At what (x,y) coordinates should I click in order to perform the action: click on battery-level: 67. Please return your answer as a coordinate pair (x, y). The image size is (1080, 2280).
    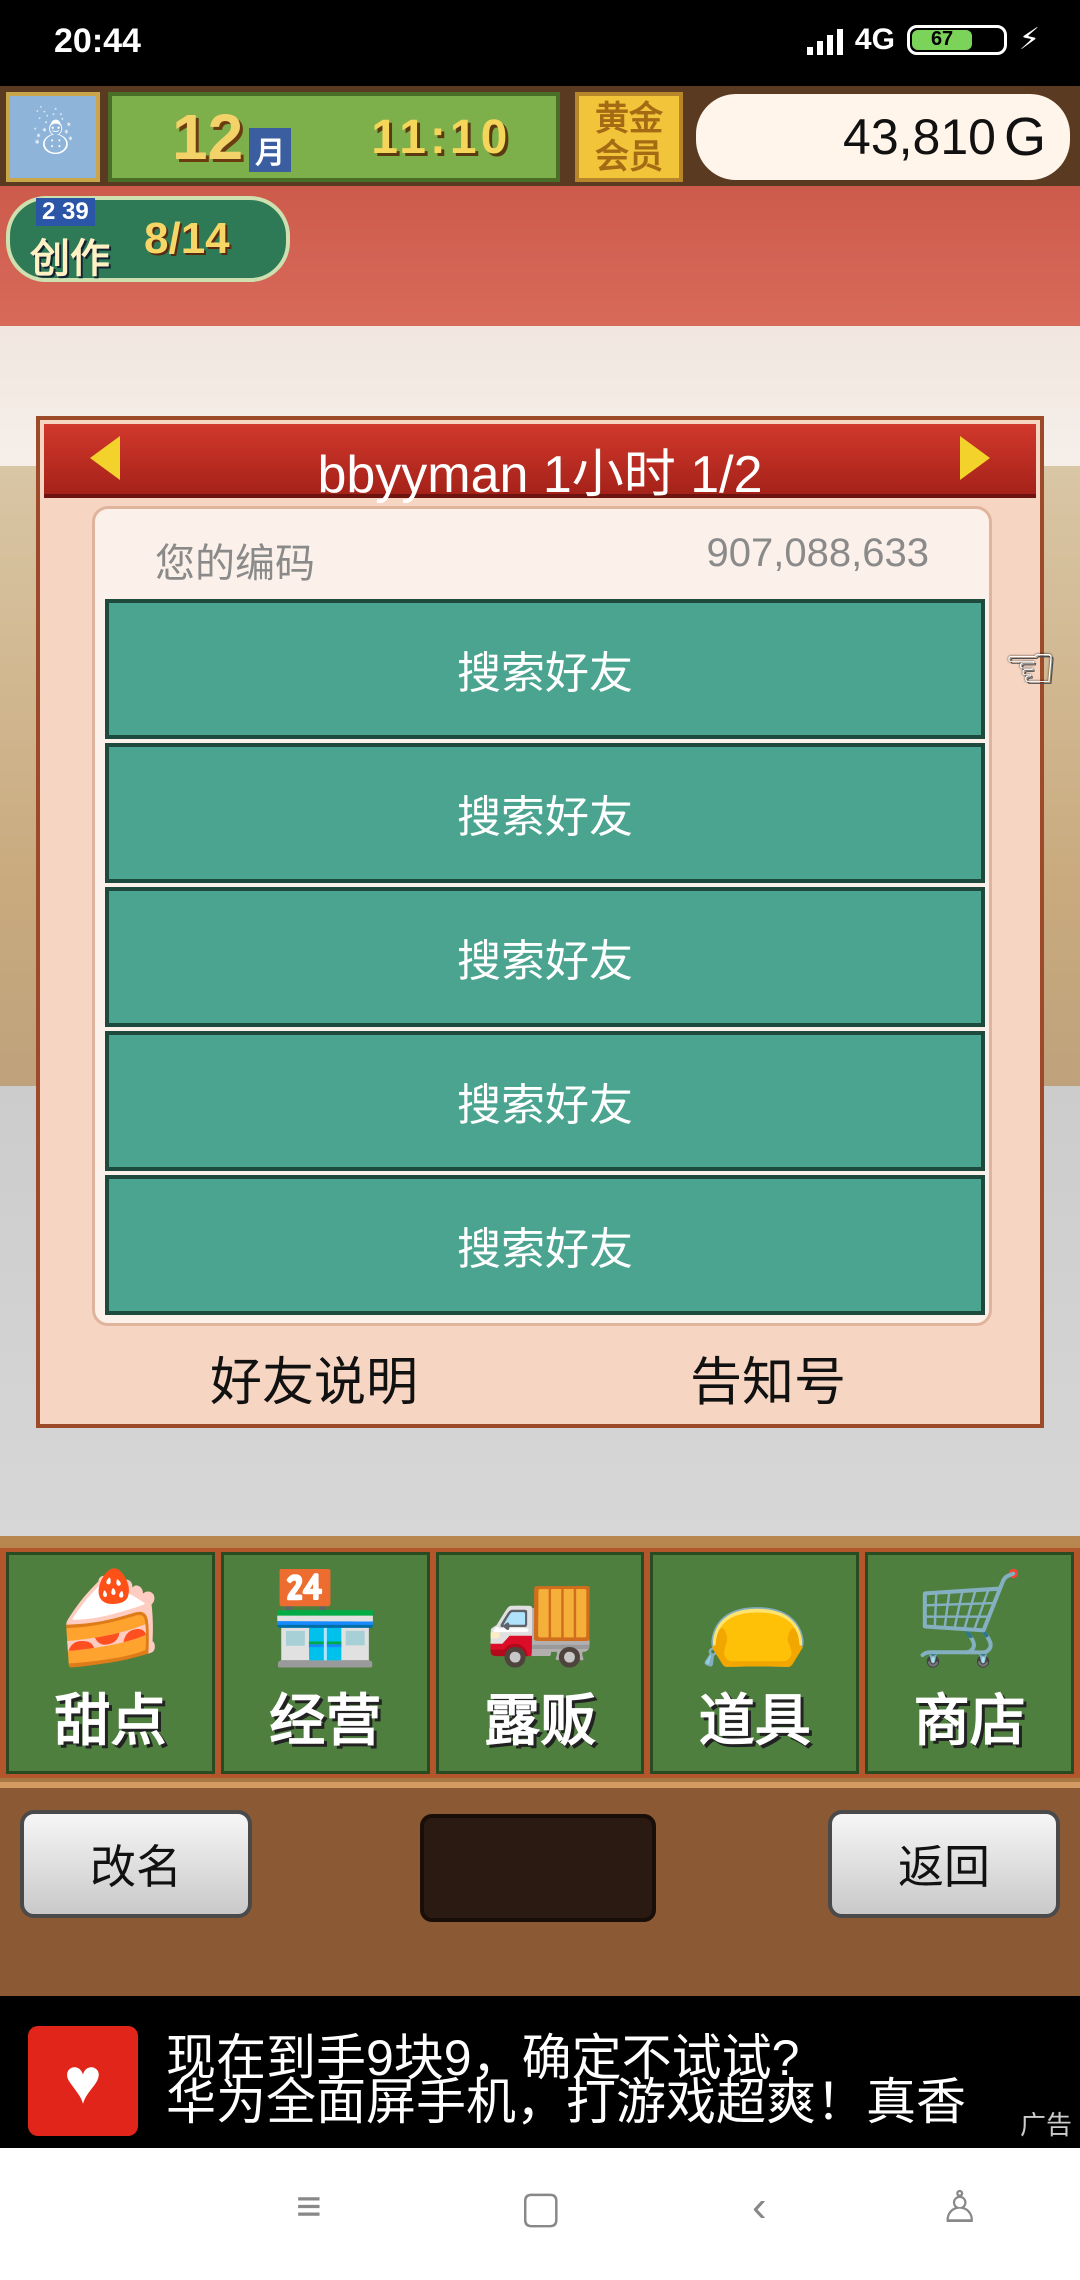
    Looking at the image, I should click on (942, 39).